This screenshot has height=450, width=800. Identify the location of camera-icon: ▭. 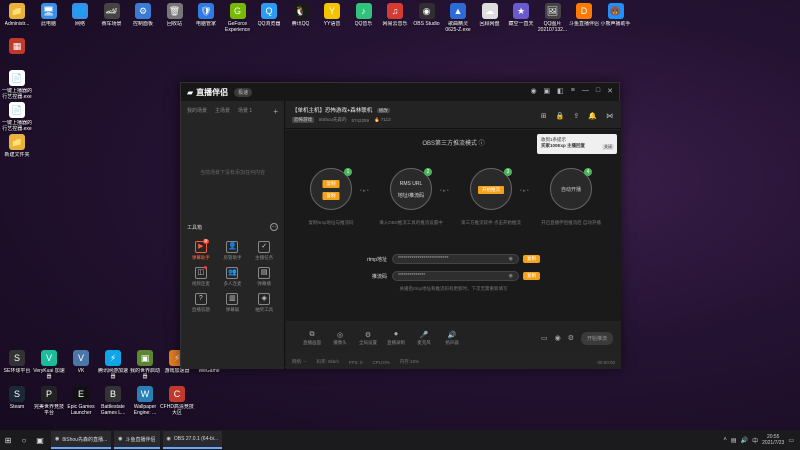
(544, 338).